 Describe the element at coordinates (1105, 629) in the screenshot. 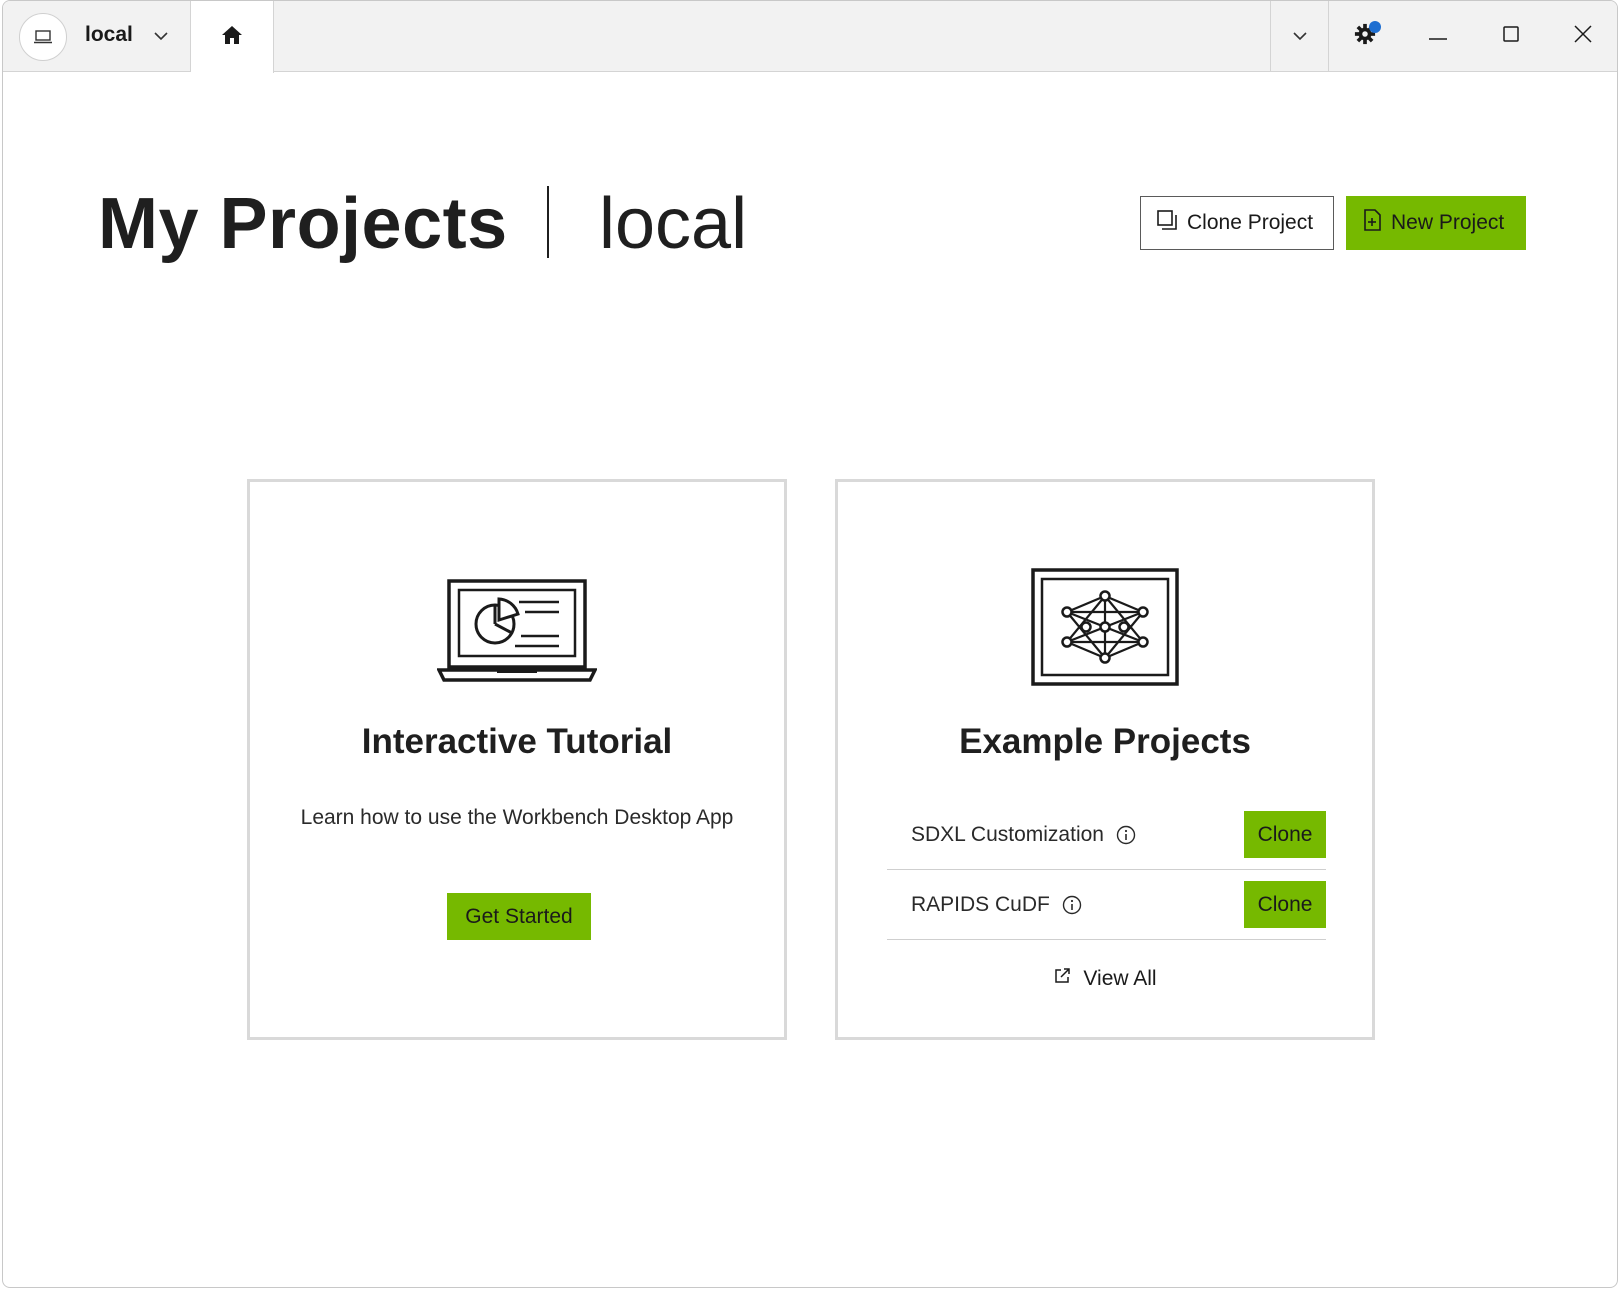

I see `neural-network-icon` at that location.